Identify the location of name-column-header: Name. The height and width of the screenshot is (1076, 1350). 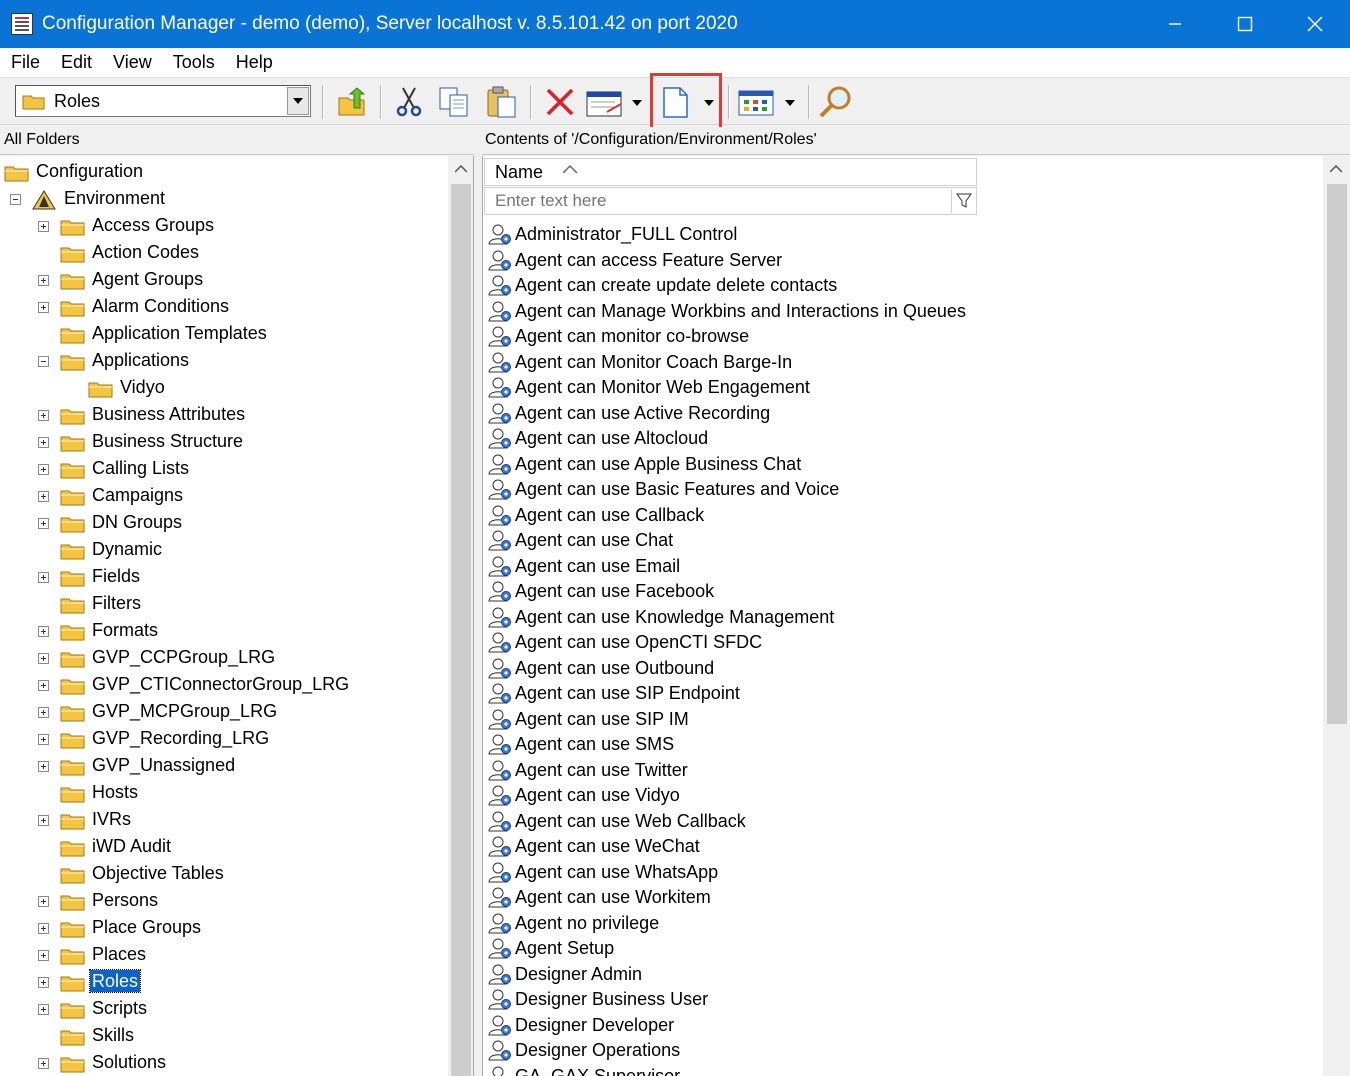
(730, 172).